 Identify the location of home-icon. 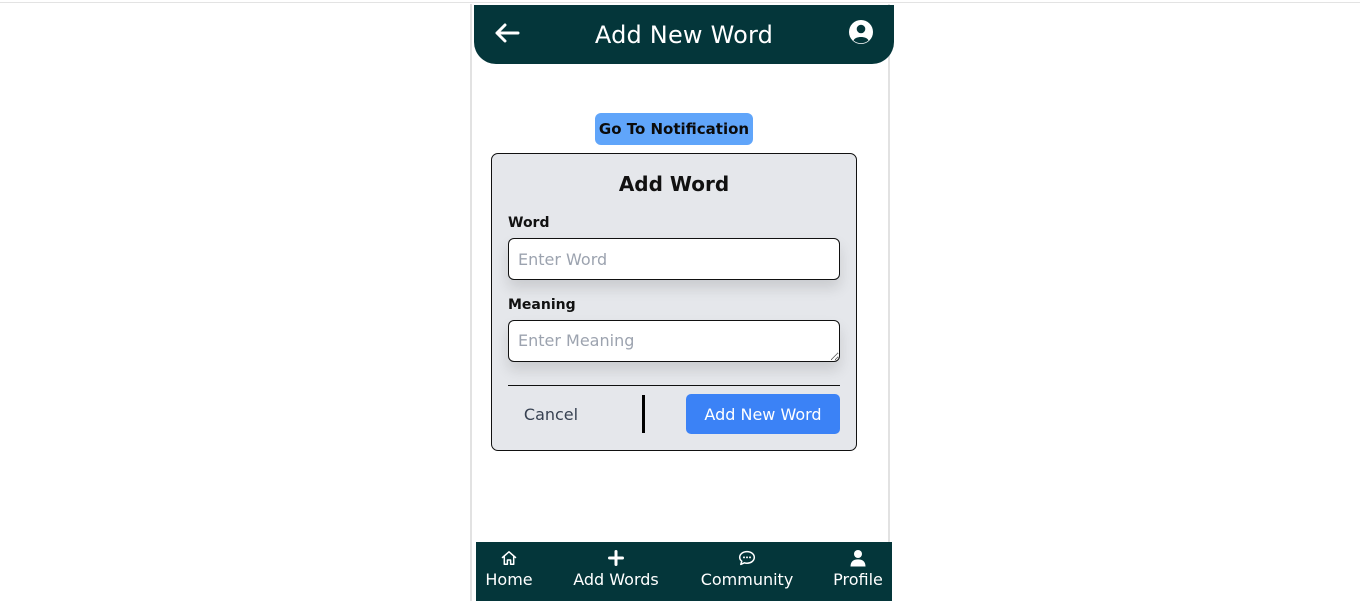
(509, 558).